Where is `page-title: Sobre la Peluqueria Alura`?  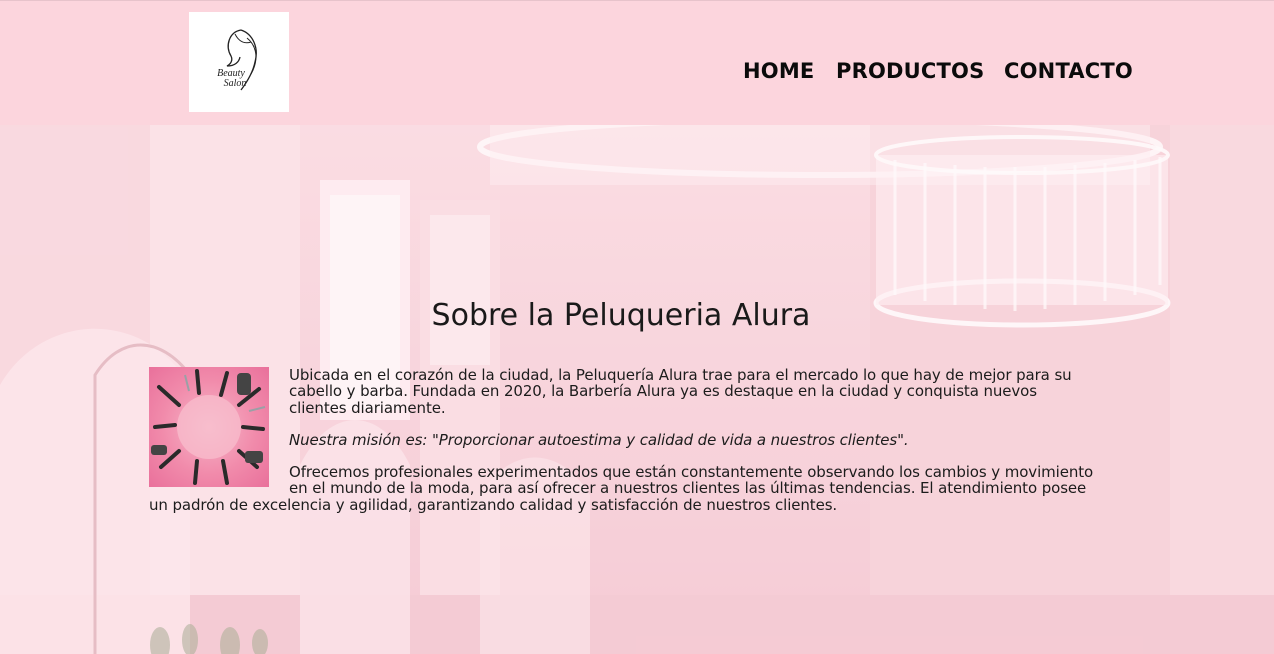 page-title: Sobre la Peluqueria Alura is located at coordinates (621, 315).